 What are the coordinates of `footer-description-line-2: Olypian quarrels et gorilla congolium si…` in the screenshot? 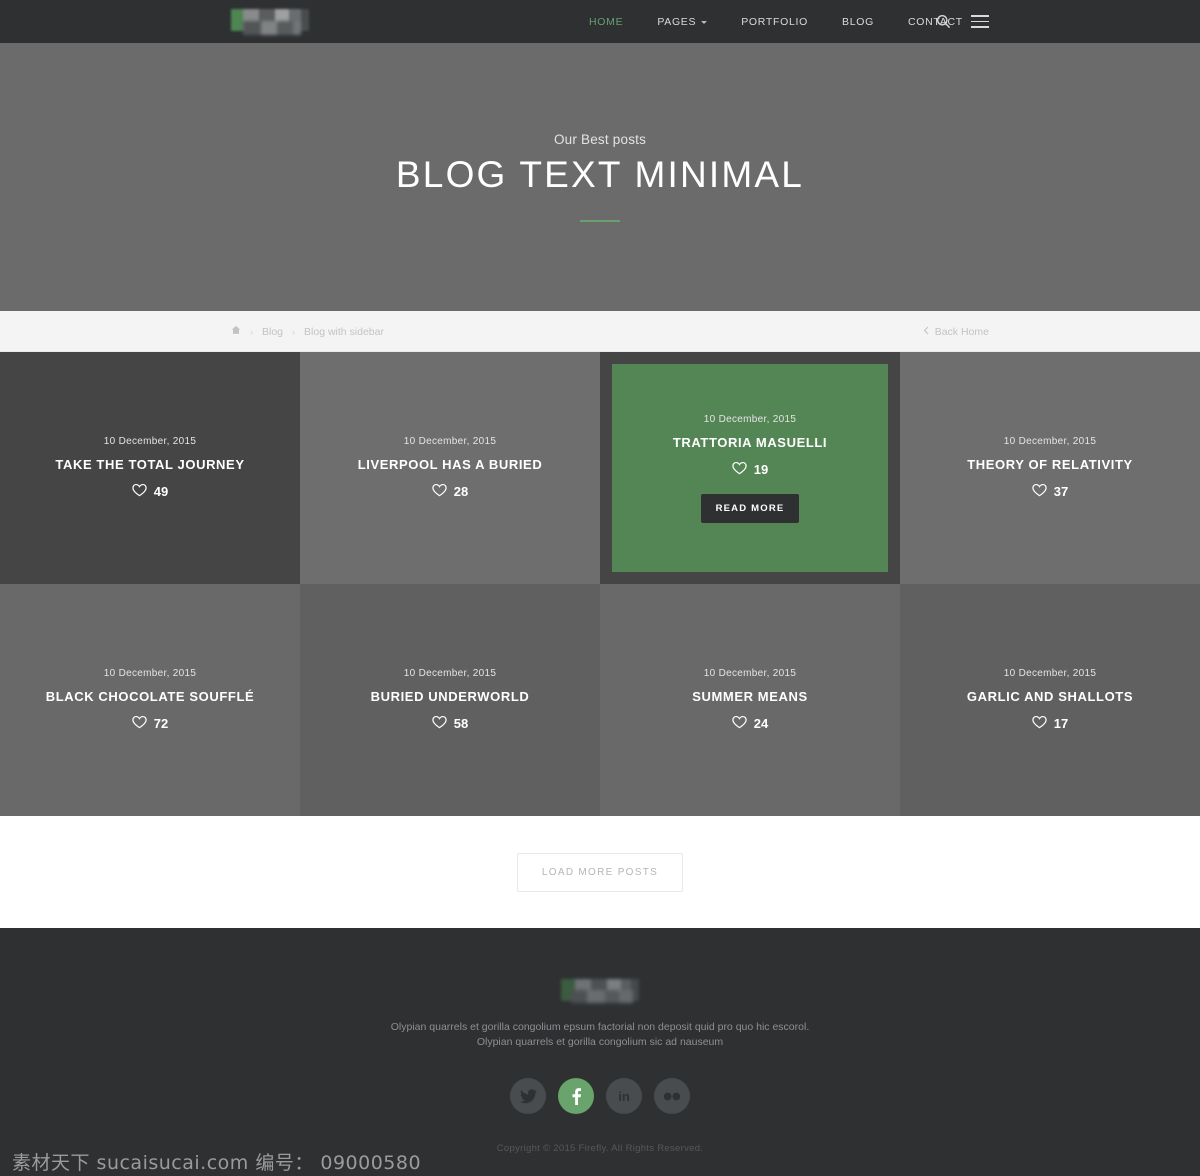 It's located at (600, 1042).